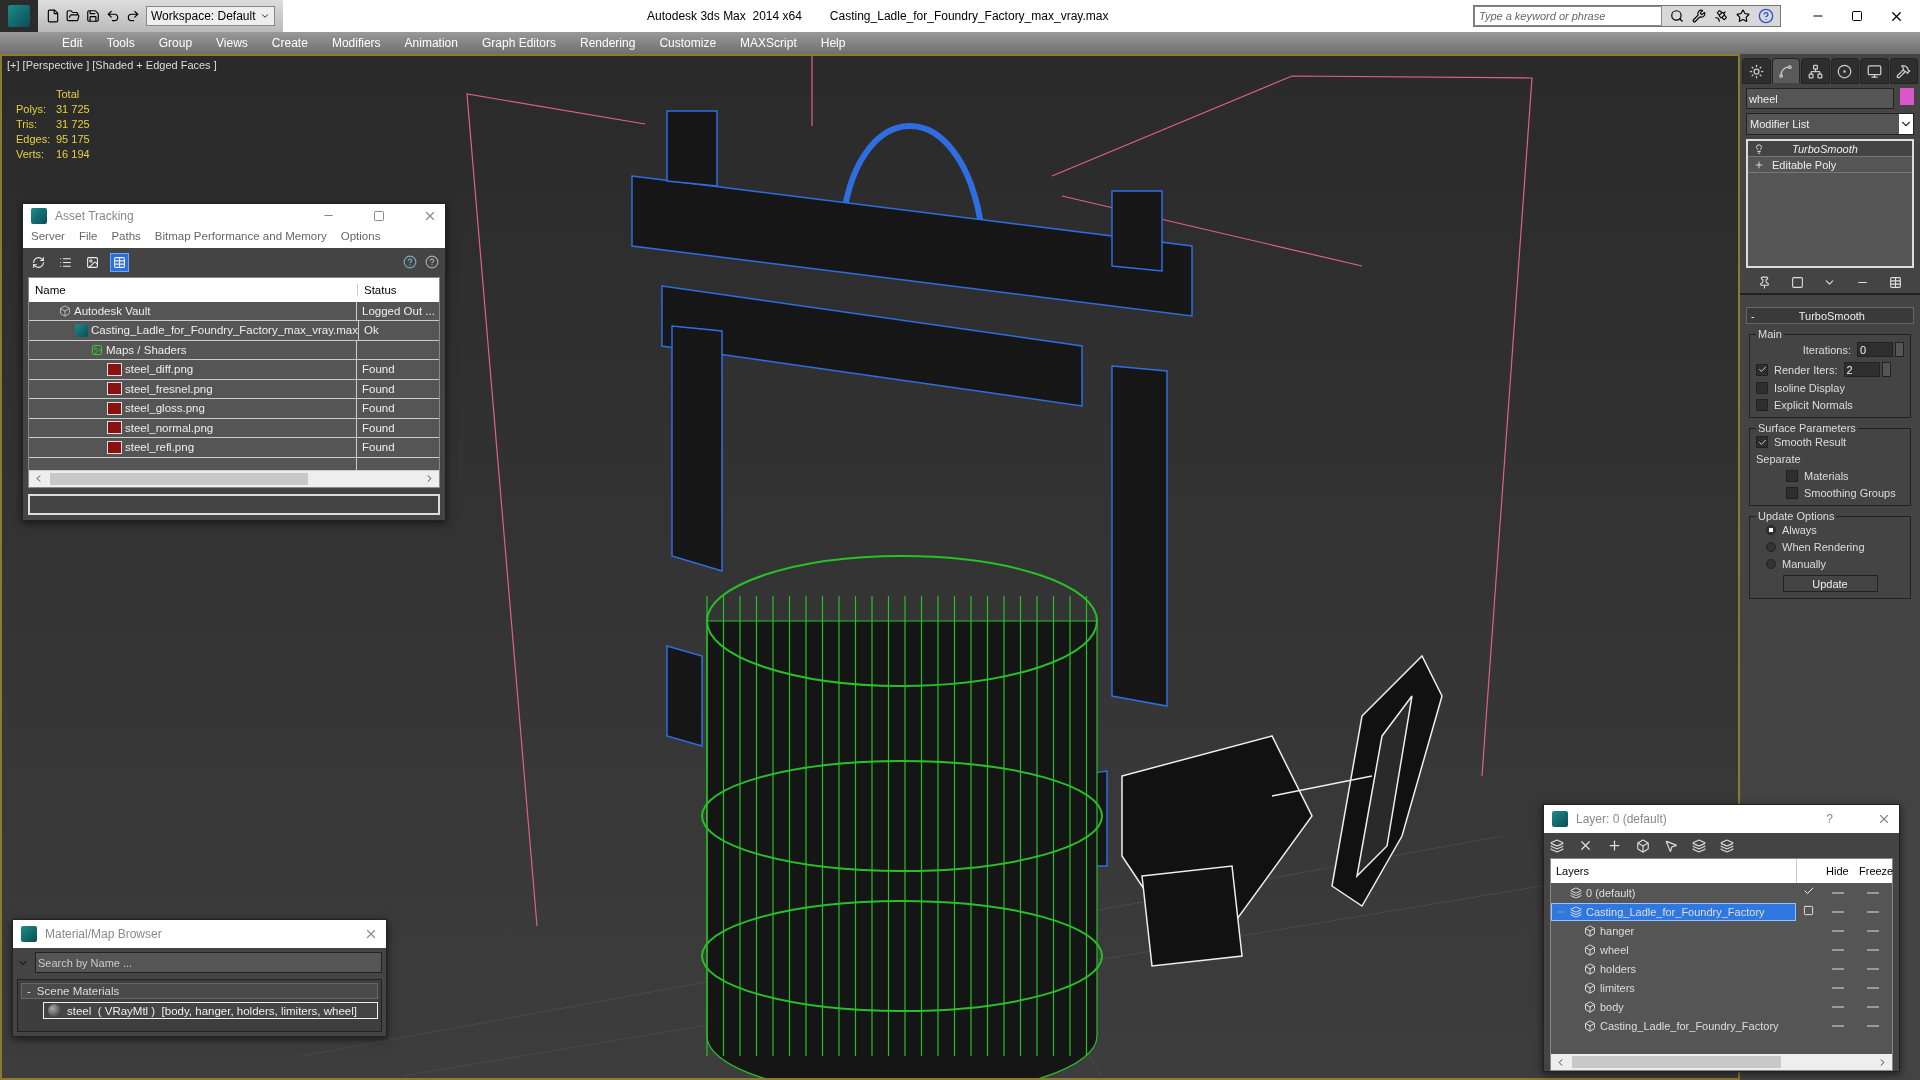  Describe the element at coordinates (48, 235) in the screenshot. I see `menu-item: Server` at that location.